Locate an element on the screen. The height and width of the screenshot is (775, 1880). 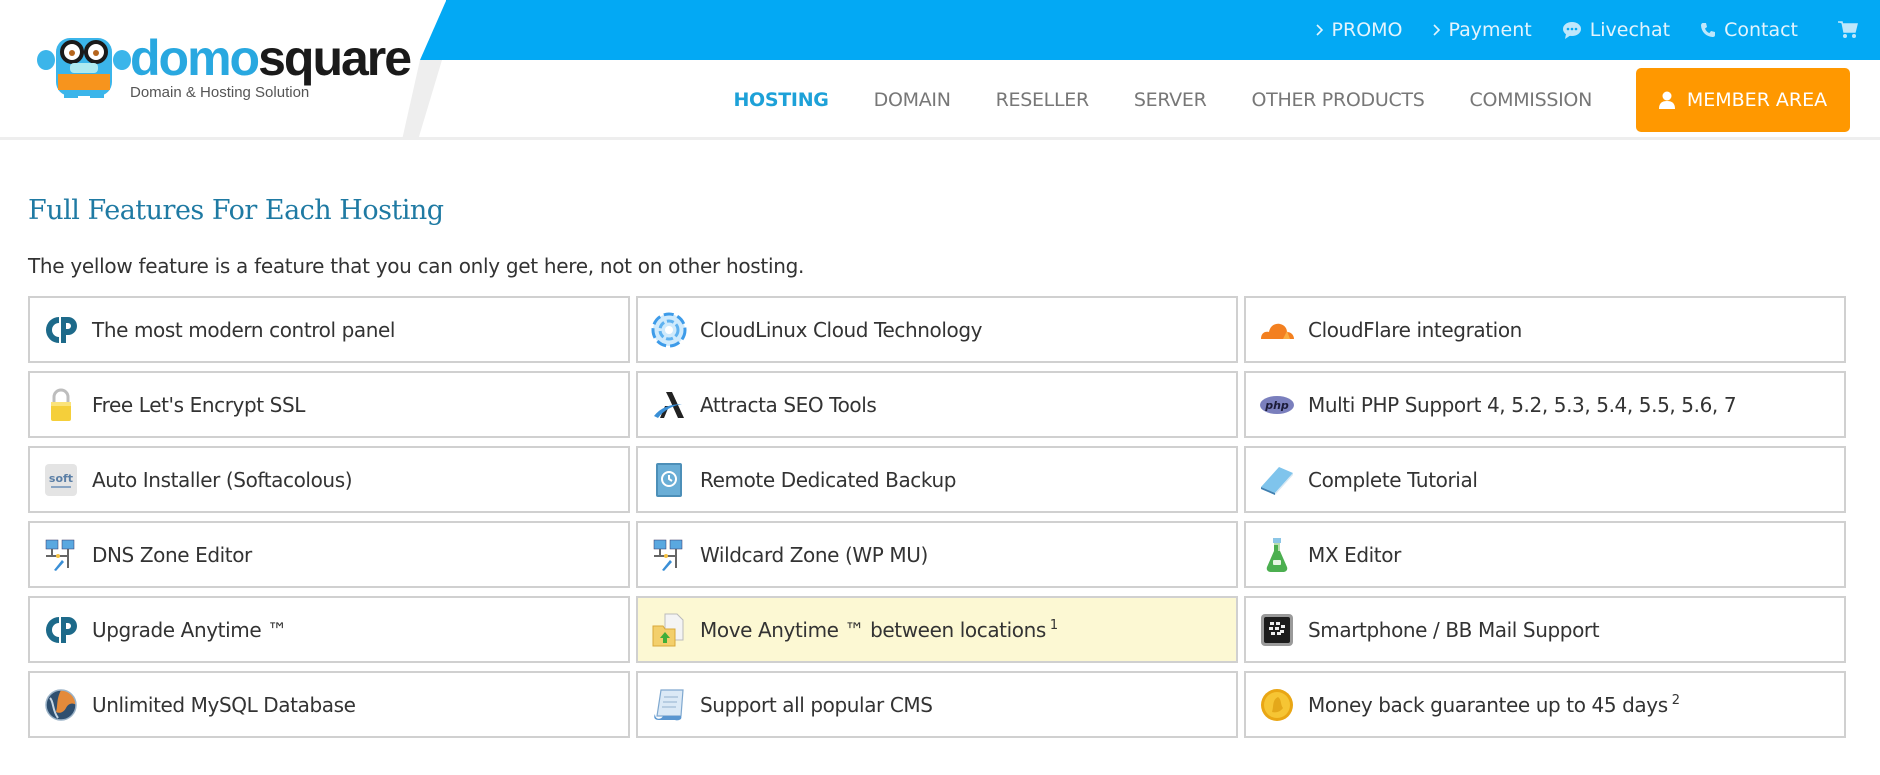
feature-label: Move Anytime ™ between locations 1 is located at coordinates (879, 630).